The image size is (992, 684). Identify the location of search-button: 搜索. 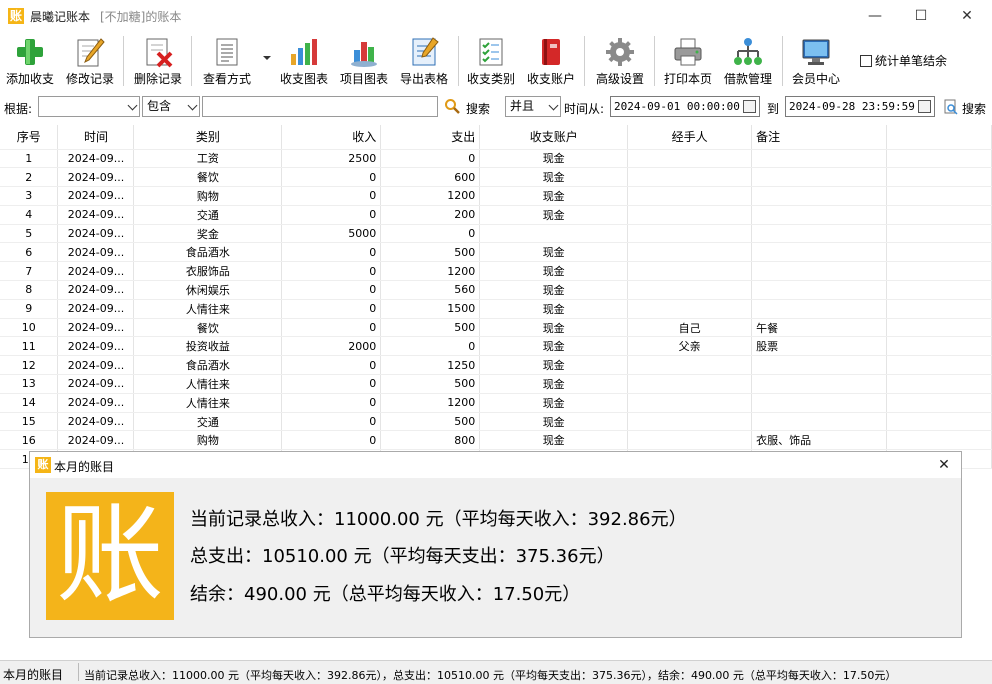
(478, 108).